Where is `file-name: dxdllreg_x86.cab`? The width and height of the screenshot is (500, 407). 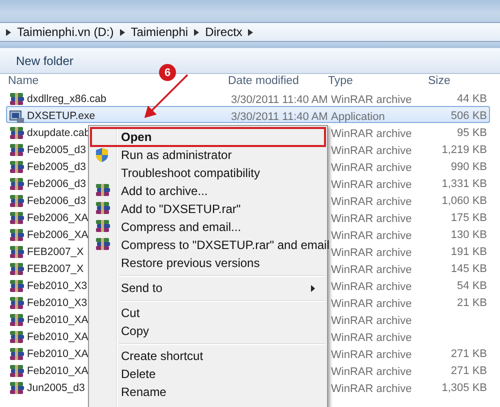 file-name: dxdllreg_x86.cab is located at coordinates (66, 99).